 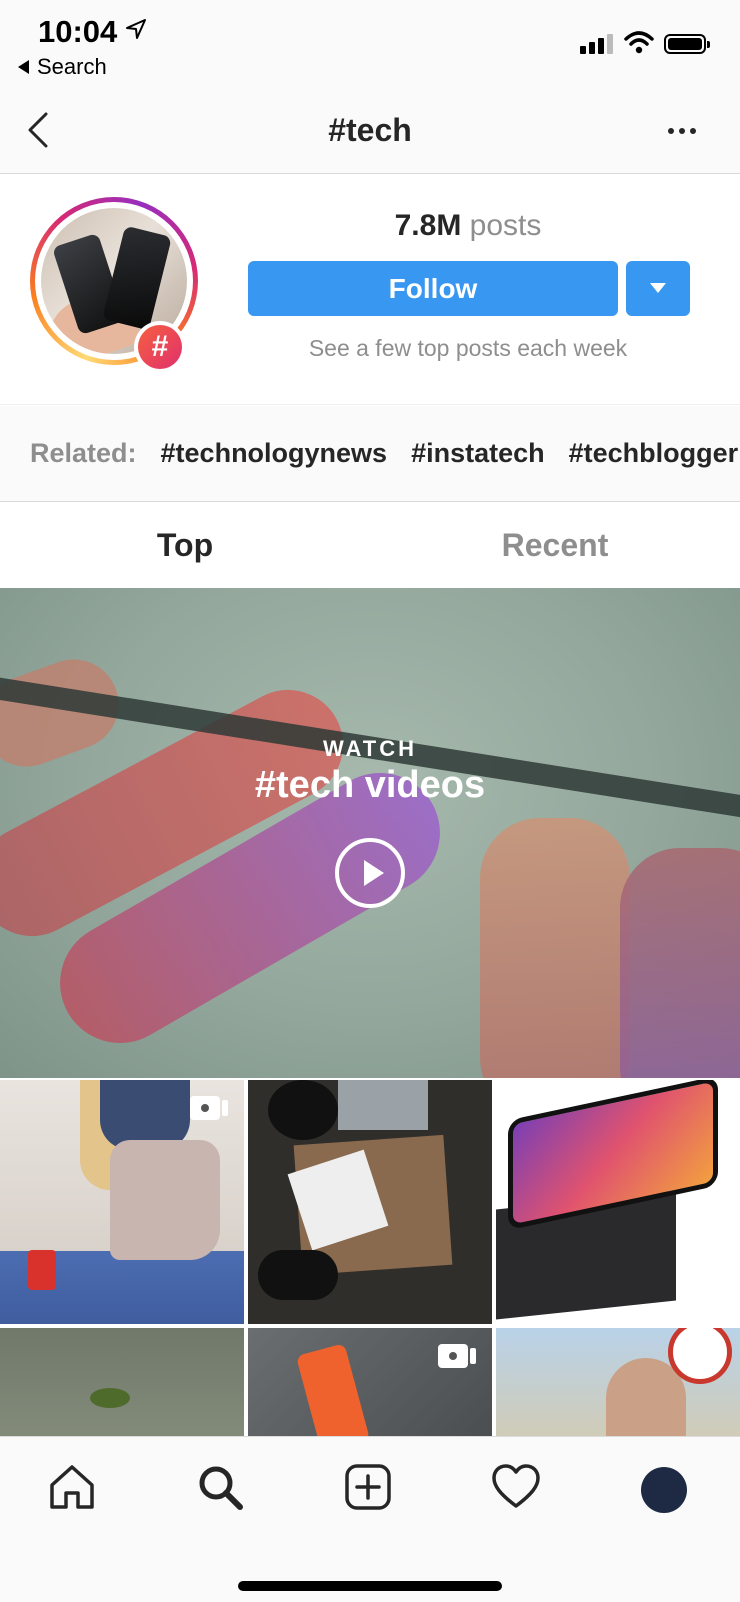 I want to click on more-options-icon, so click(x=682, y=131).